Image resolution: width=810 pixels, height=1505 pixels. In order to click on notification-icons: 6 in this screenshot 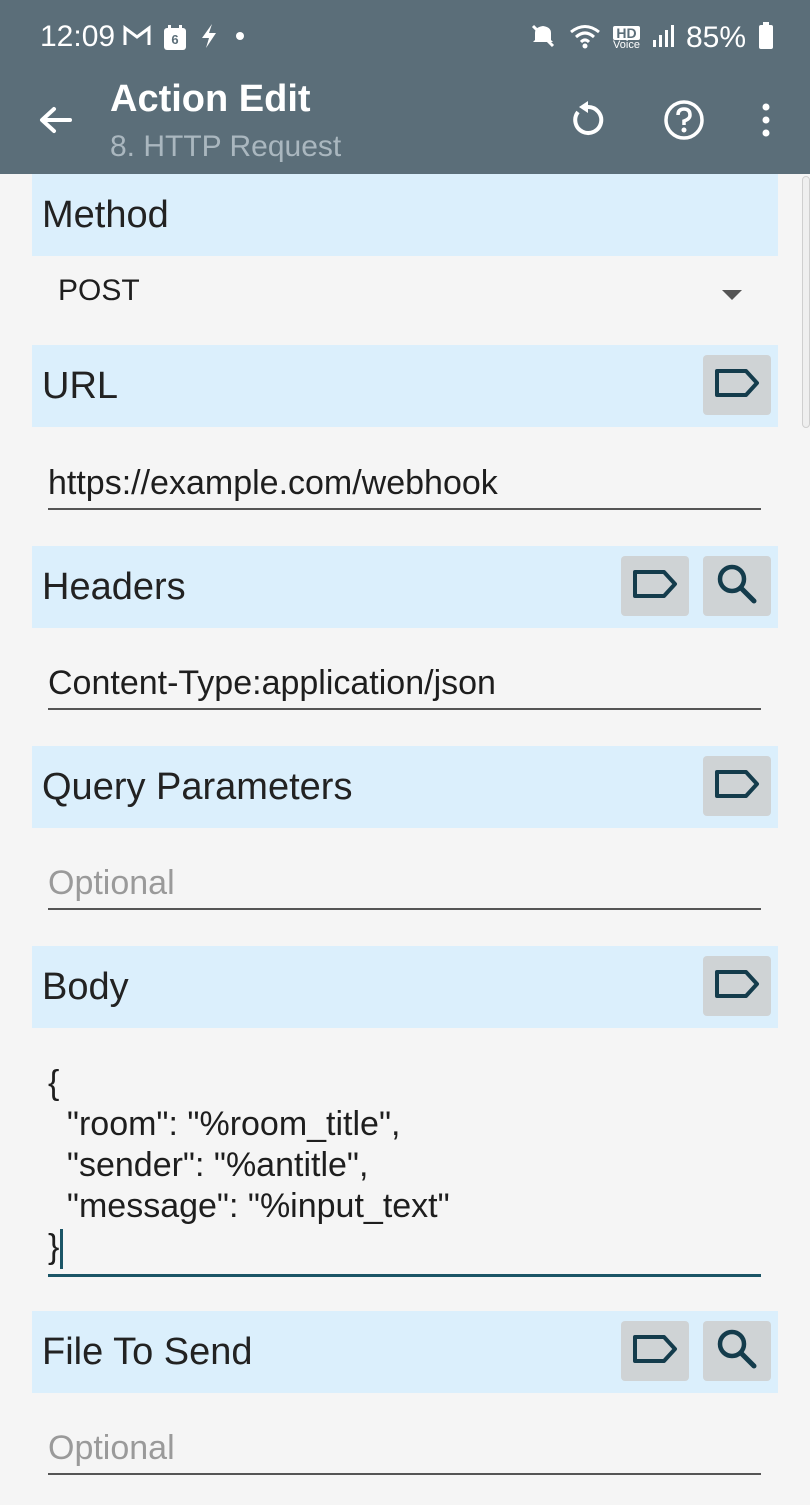, I will do `click(186, 38)`.